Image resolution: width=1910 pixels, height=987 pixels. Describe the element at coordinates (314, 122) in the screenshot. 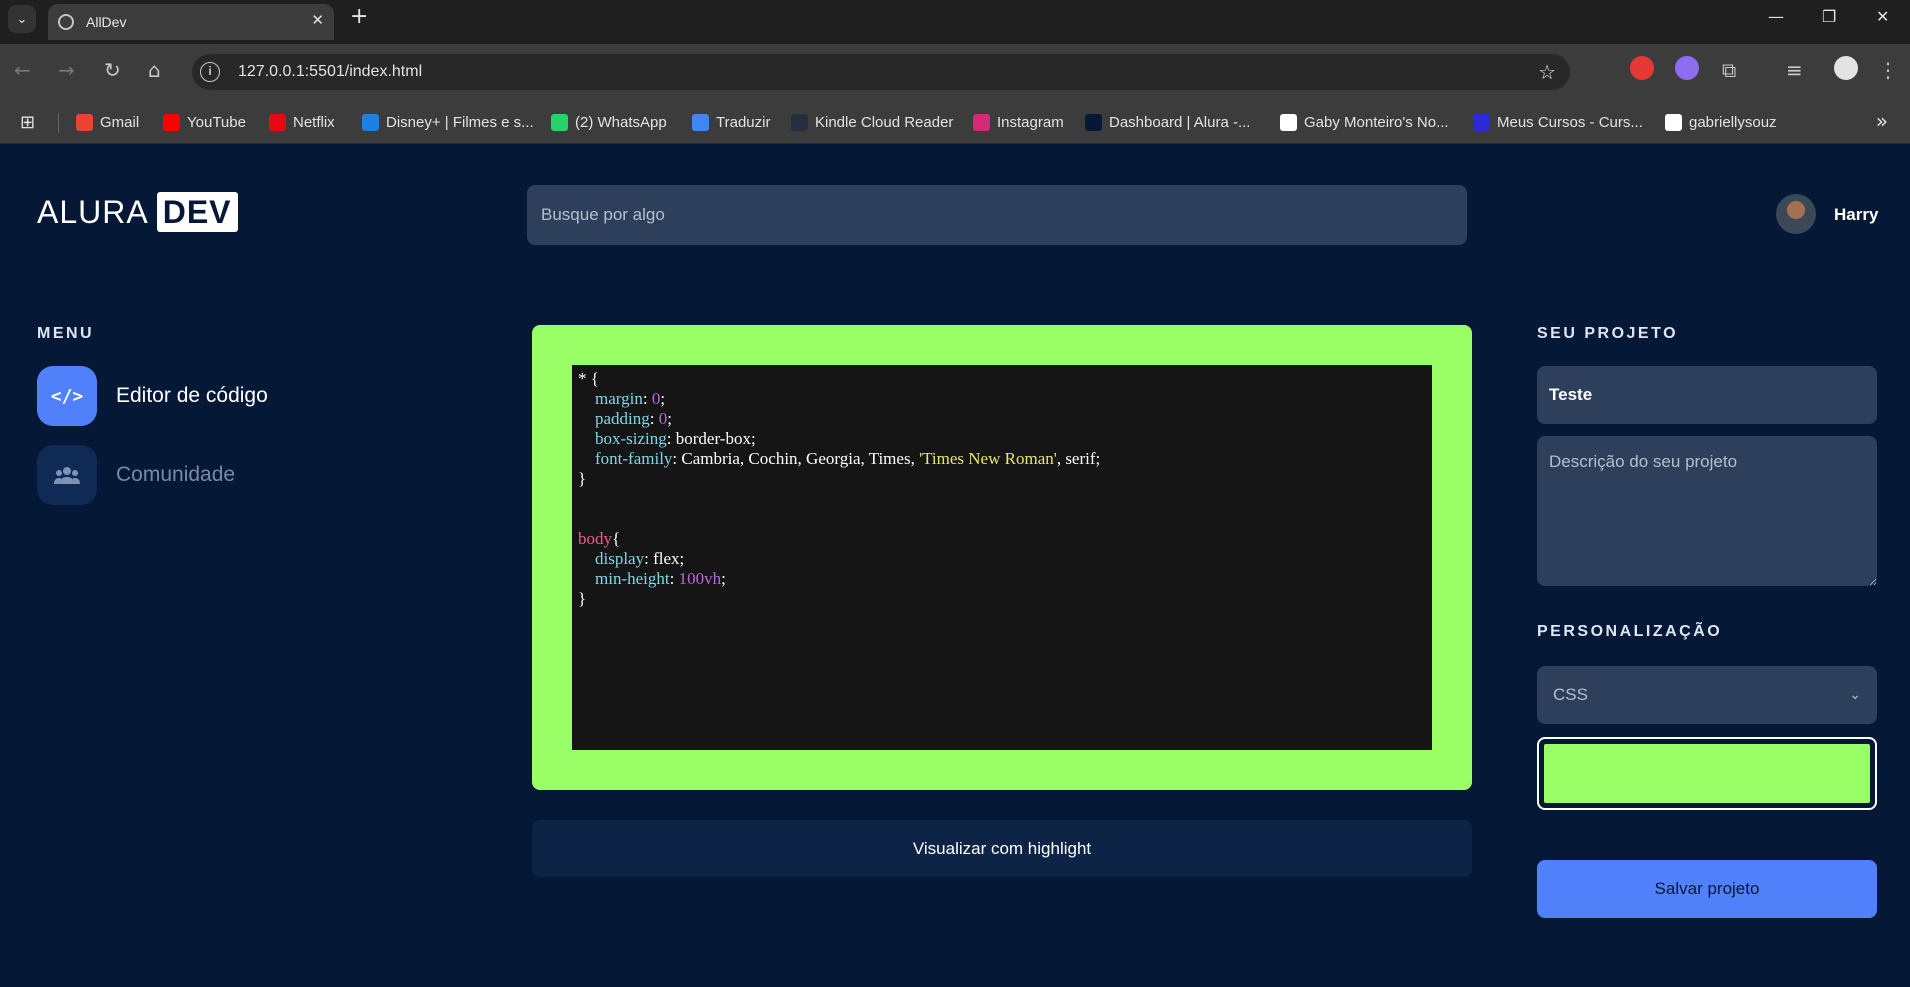

I see `bookmark-label: Netflix` at that location.